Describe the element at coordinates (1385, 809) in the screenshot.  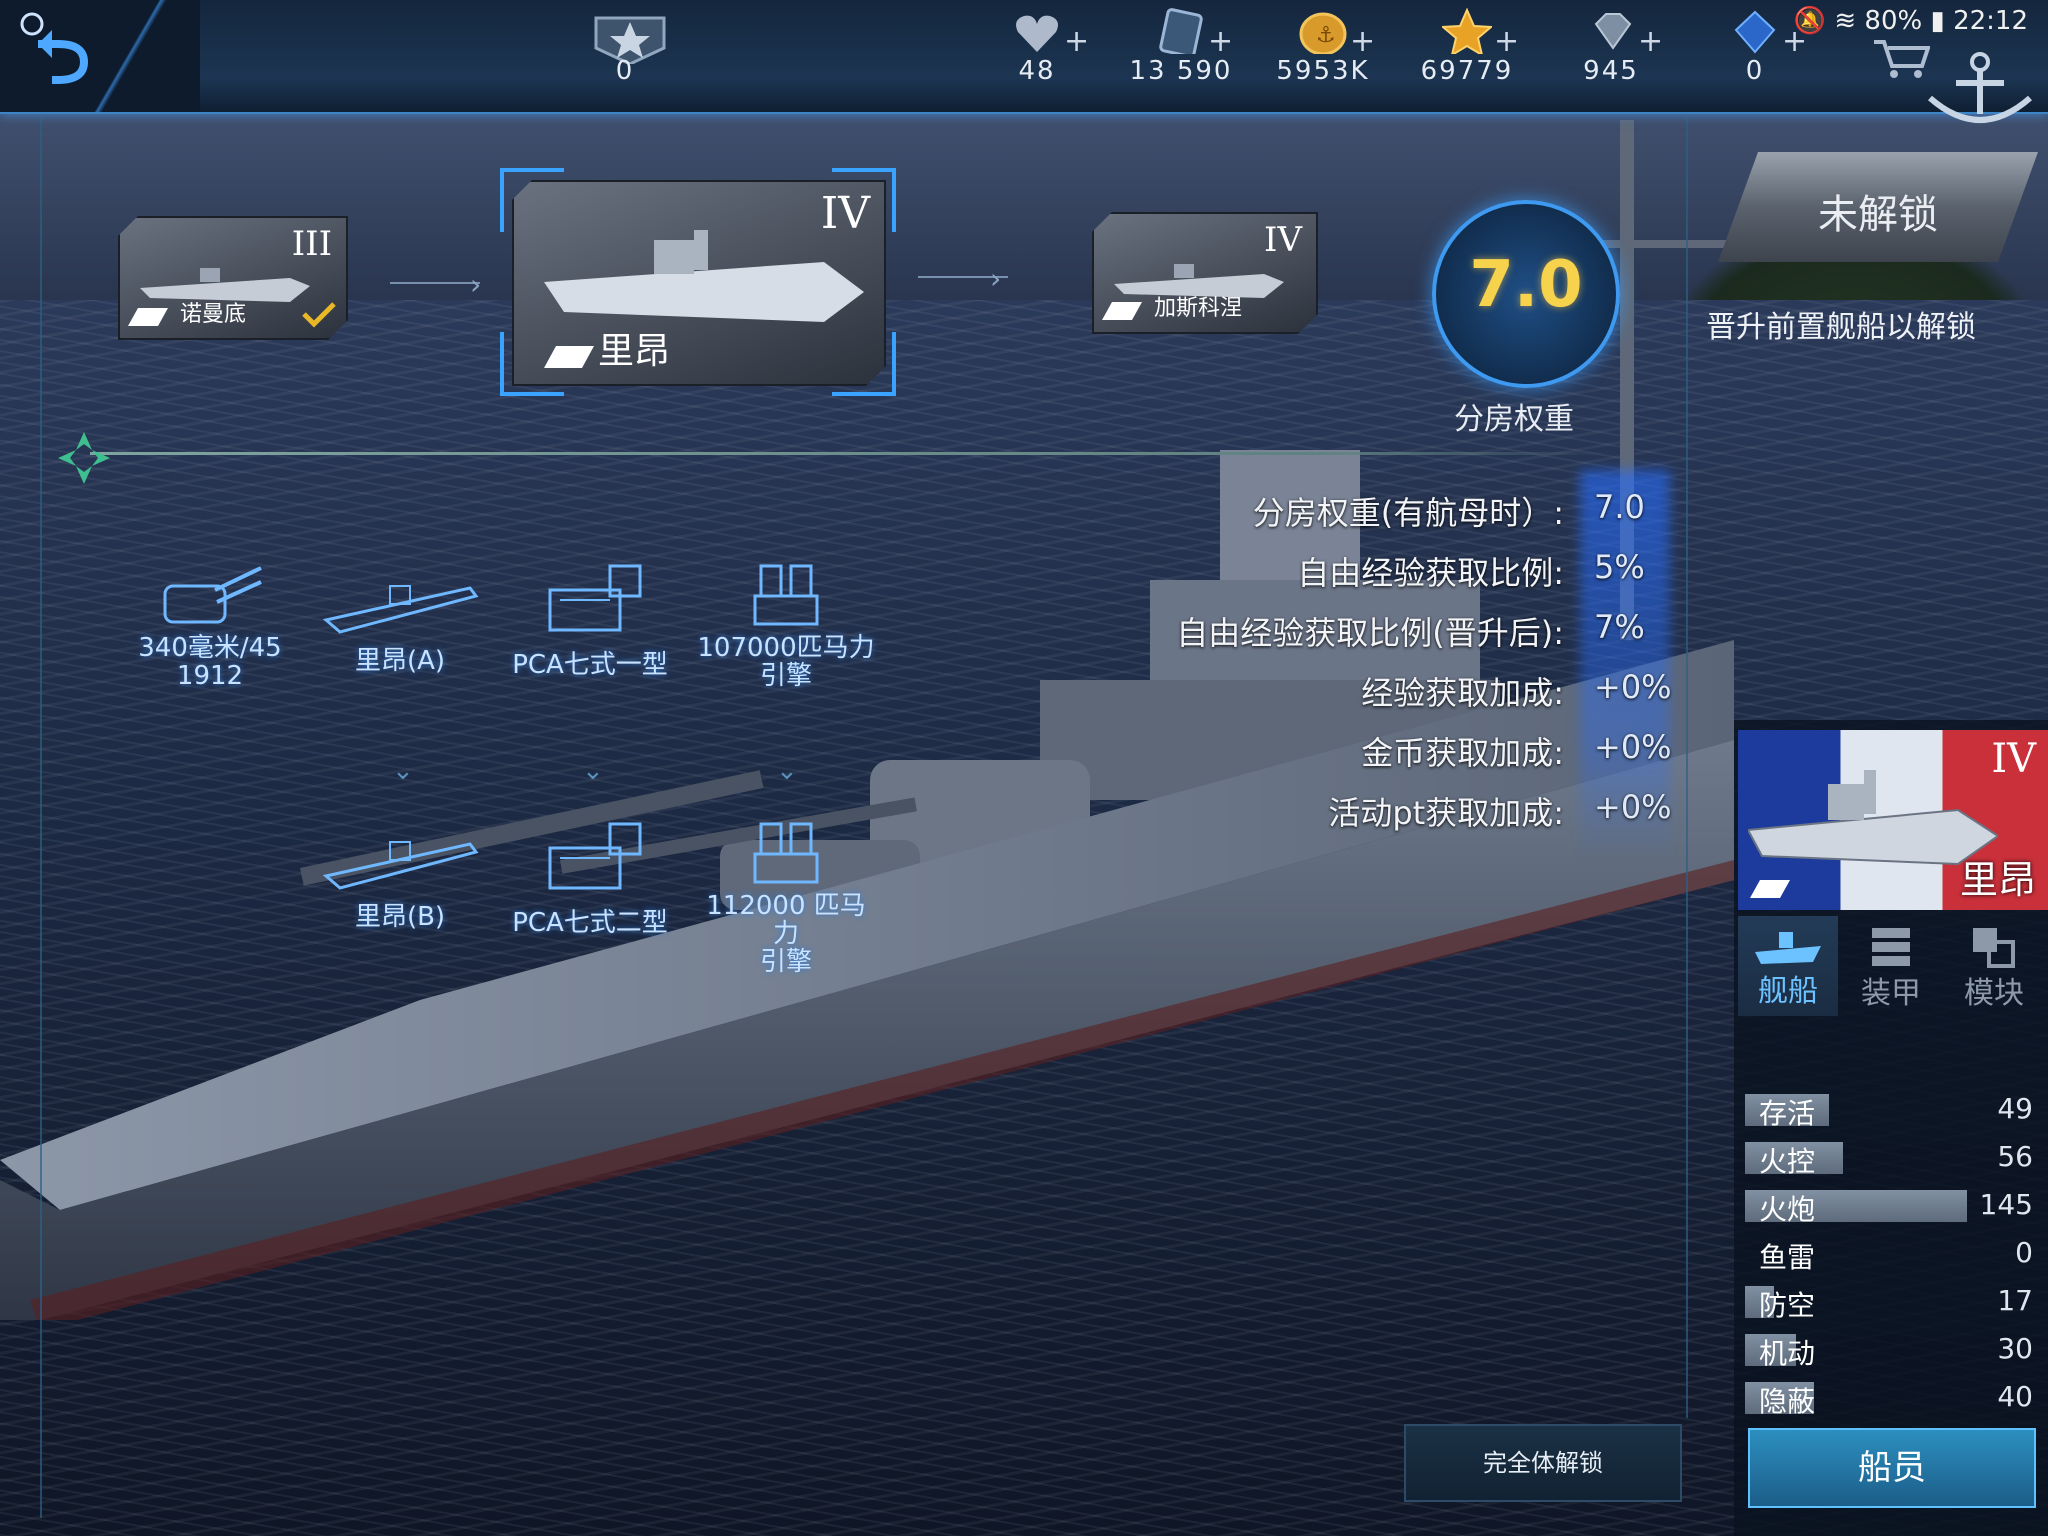
I see `stat-row: 活动pt获取加成: +0%` at that location.